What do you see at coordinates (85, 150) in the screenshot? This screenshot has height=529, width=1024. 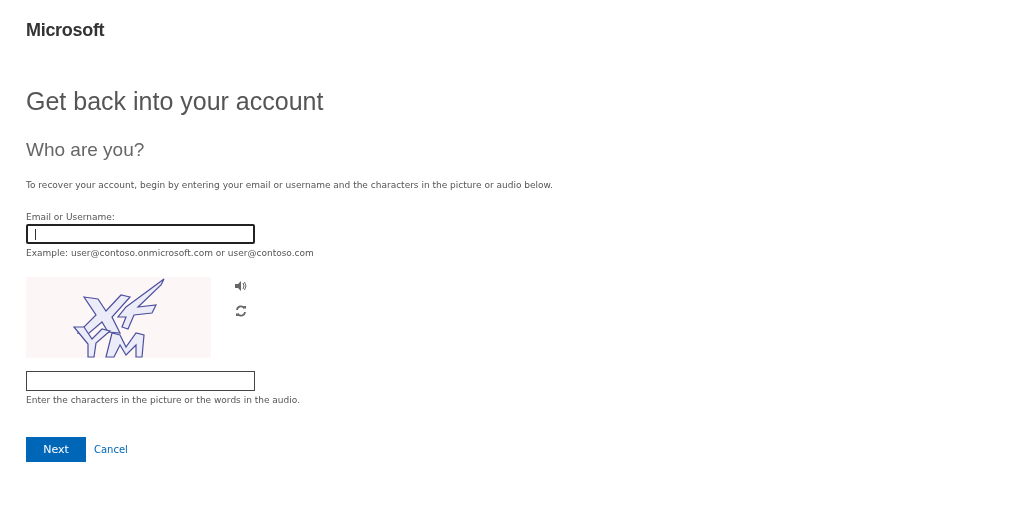 I see `subtitle: Who are you?` at bounding box center [85, 150].